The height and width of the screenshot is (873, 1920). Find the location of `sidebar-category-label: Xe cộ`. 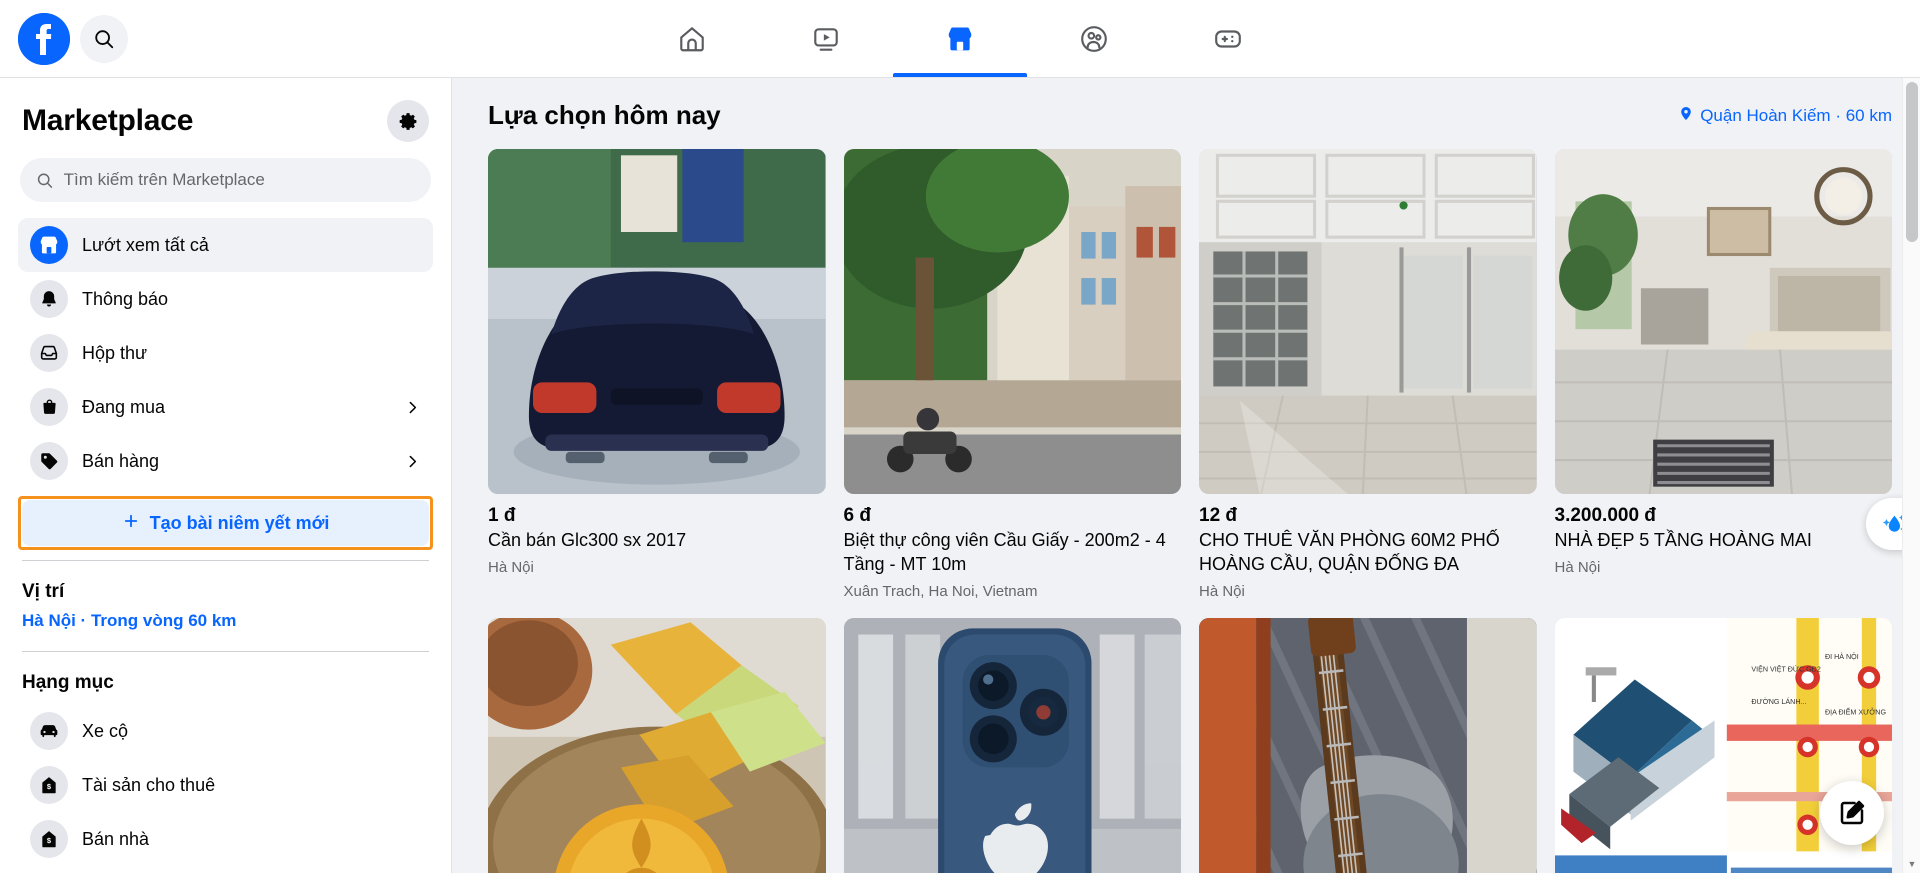

sidebar-category-label: Xe cộ is located at coordinates (105, 730).